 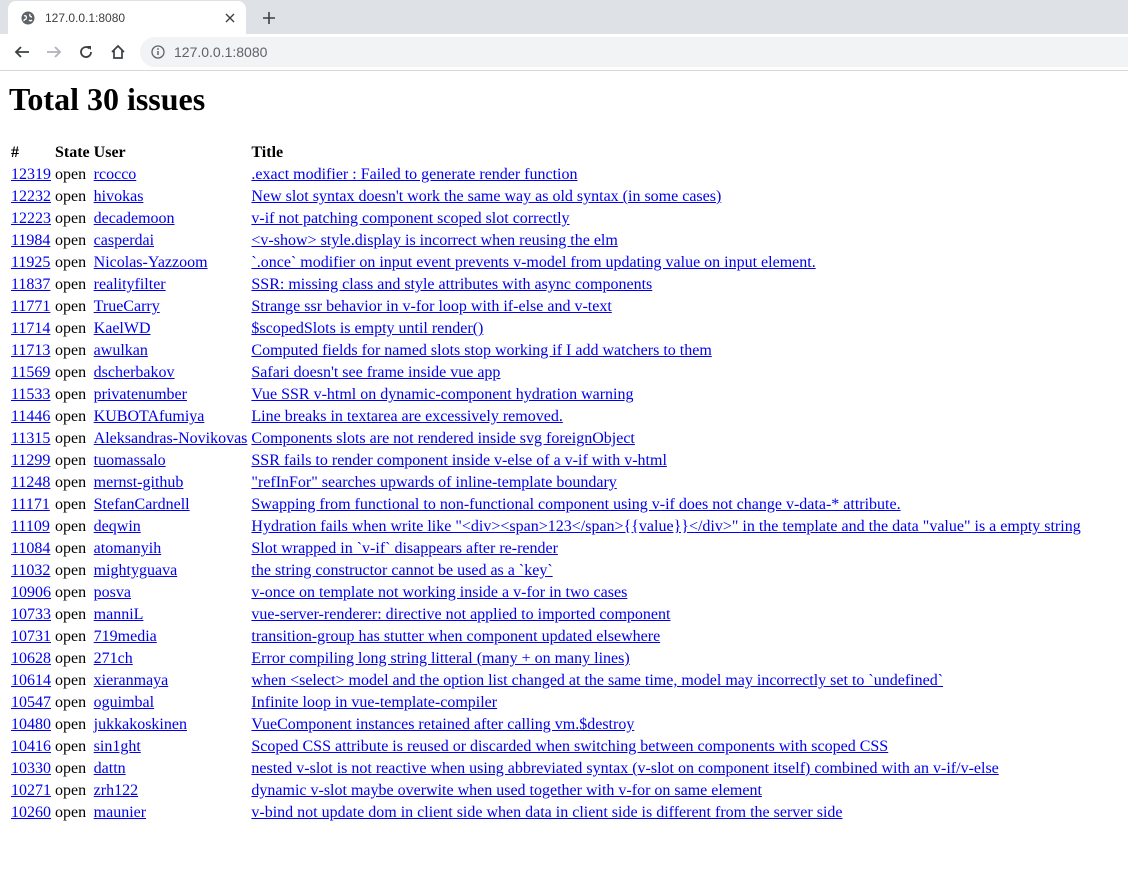 I want to click on issue-user-link: dscherbakov, so click(x=134, y=372).